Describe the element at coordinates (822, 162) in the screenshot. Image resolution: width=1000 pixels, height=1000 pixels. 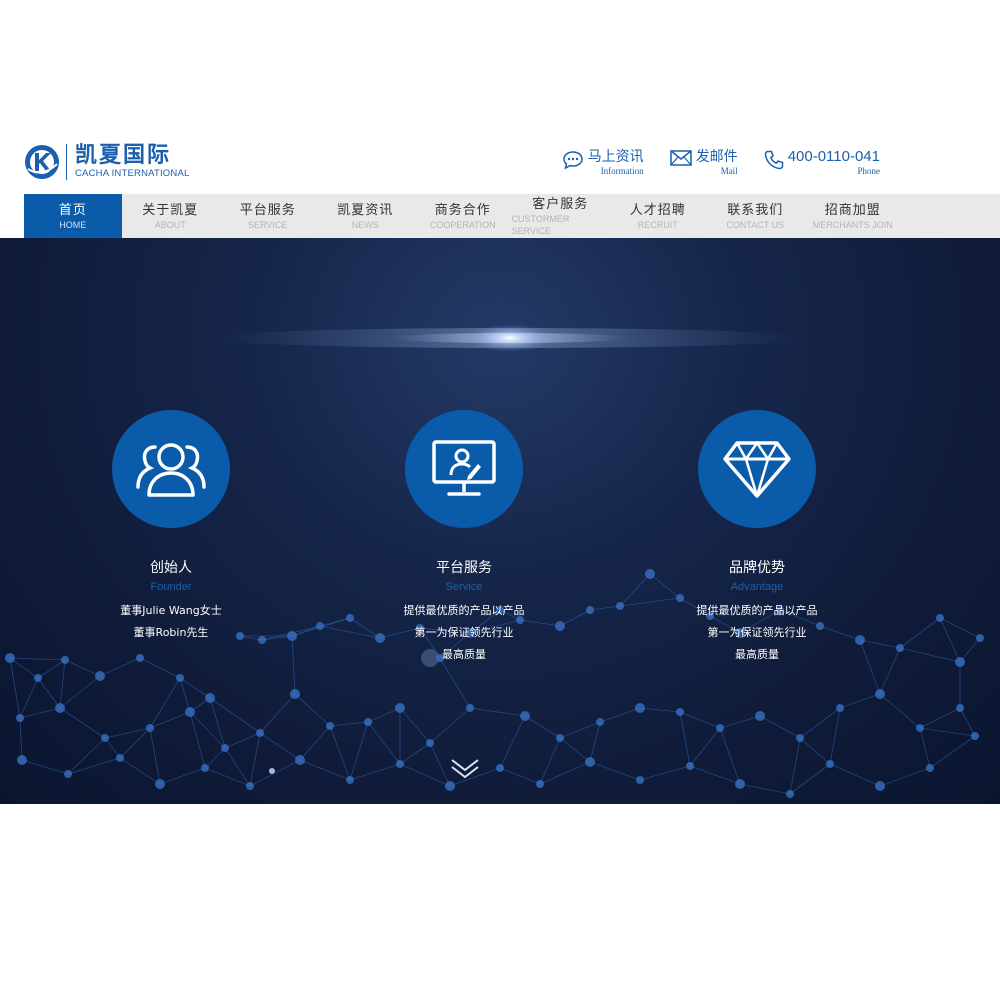
I see `contact-phone: 400-0110-041 Phone` at that location.